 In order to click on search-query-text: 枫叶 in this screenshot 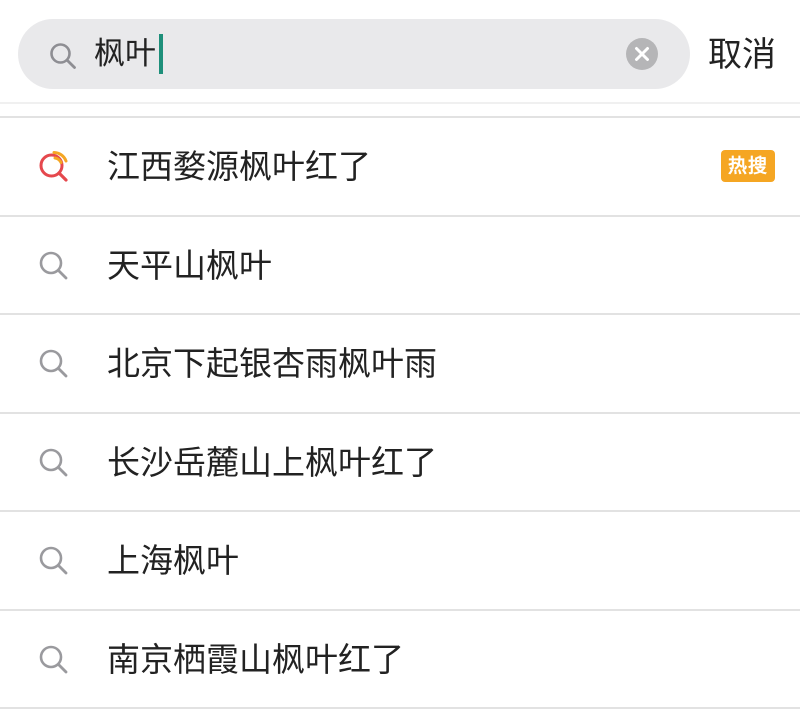, I will do `click(125, 54)`.